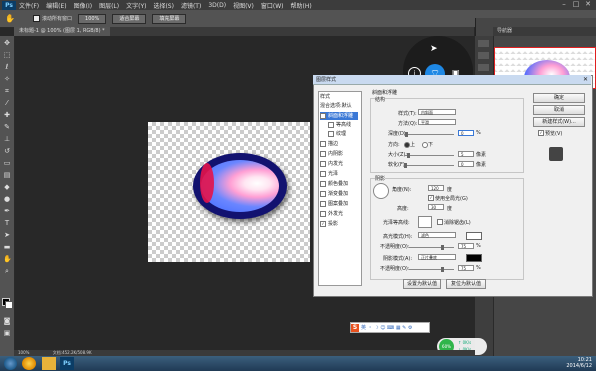  What do you see at coordinates (588, 4) in the screenshot?
I see `close-button: ✕` at bounding box center [588, 4].